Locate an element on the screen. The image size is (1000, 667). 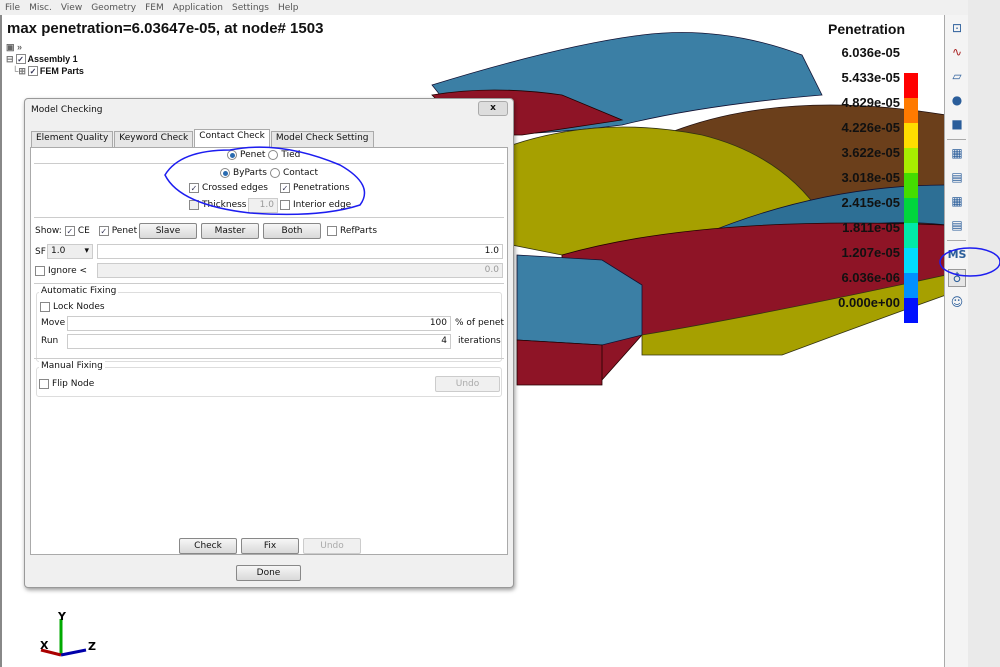
ignore-checkbox is located at coordinates (40, 271).